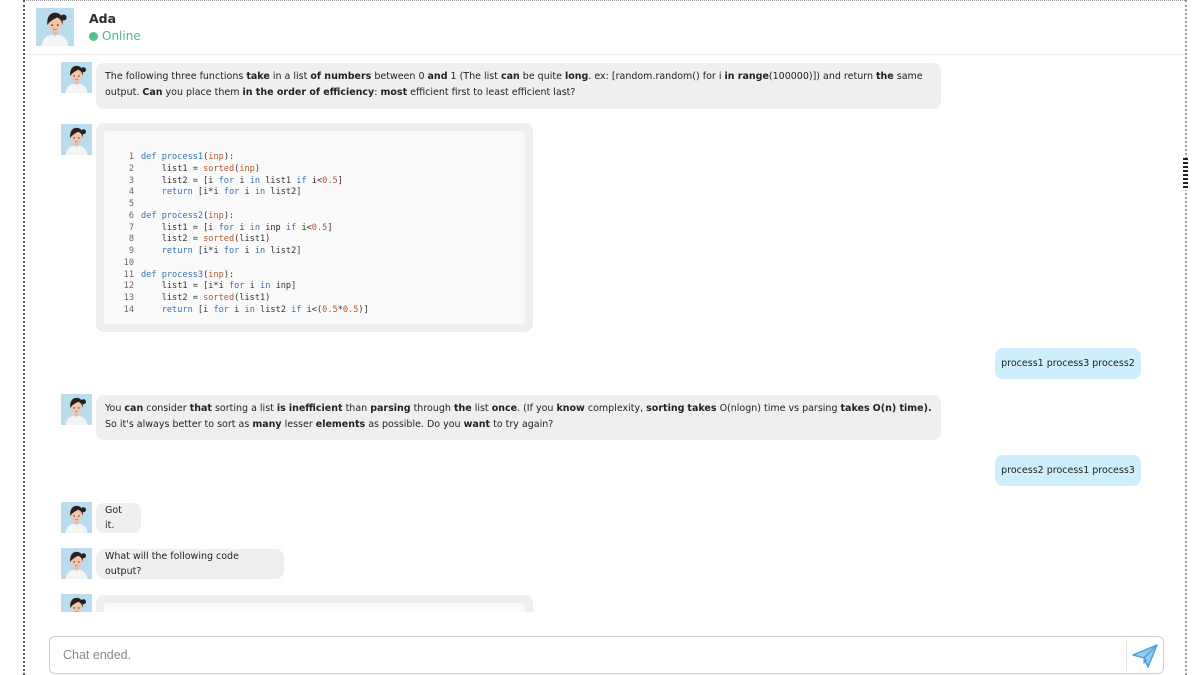 This screenshot has height=675, width=1200. I want to click on code-line: 13 list2 = sorted(list1), so click(197, 298).